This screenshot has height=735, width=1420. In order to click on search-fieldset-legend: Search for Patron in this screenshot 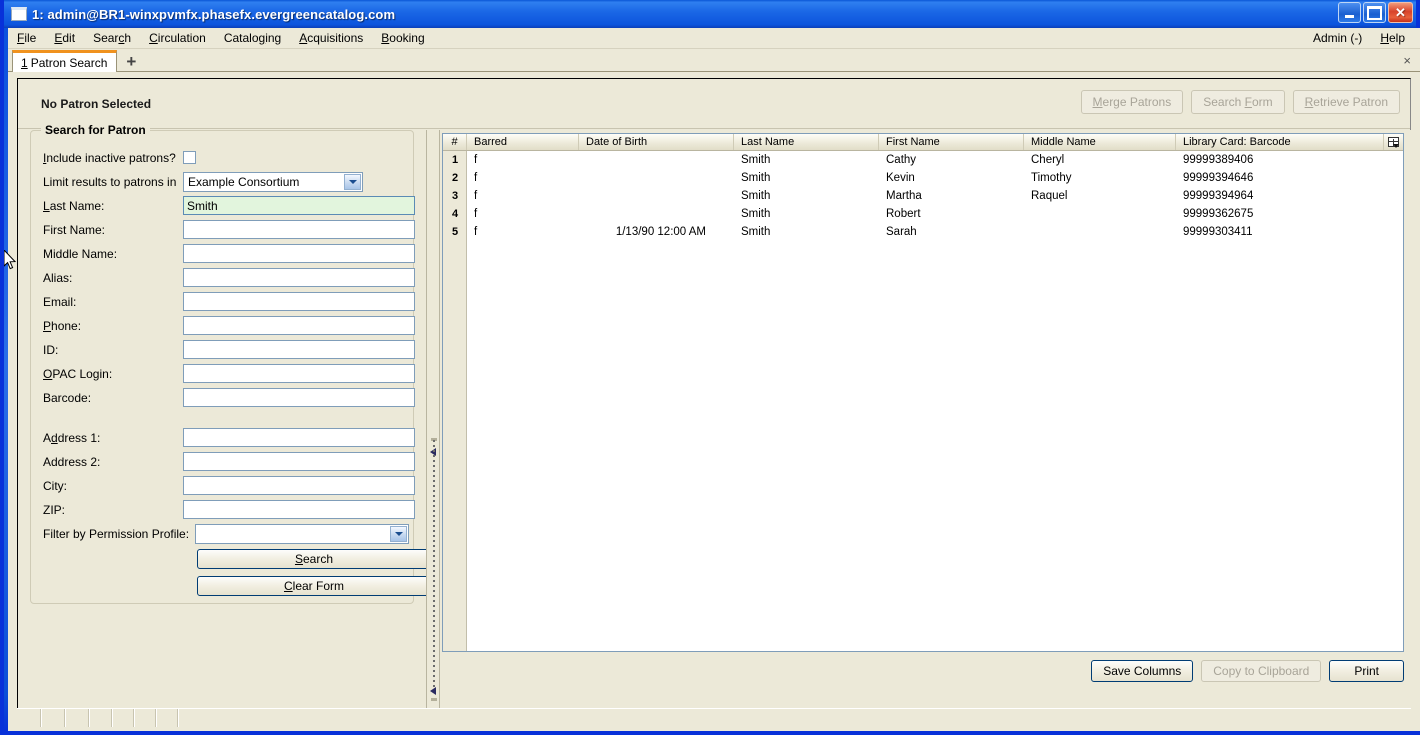, I will do `click(95, 130)`.